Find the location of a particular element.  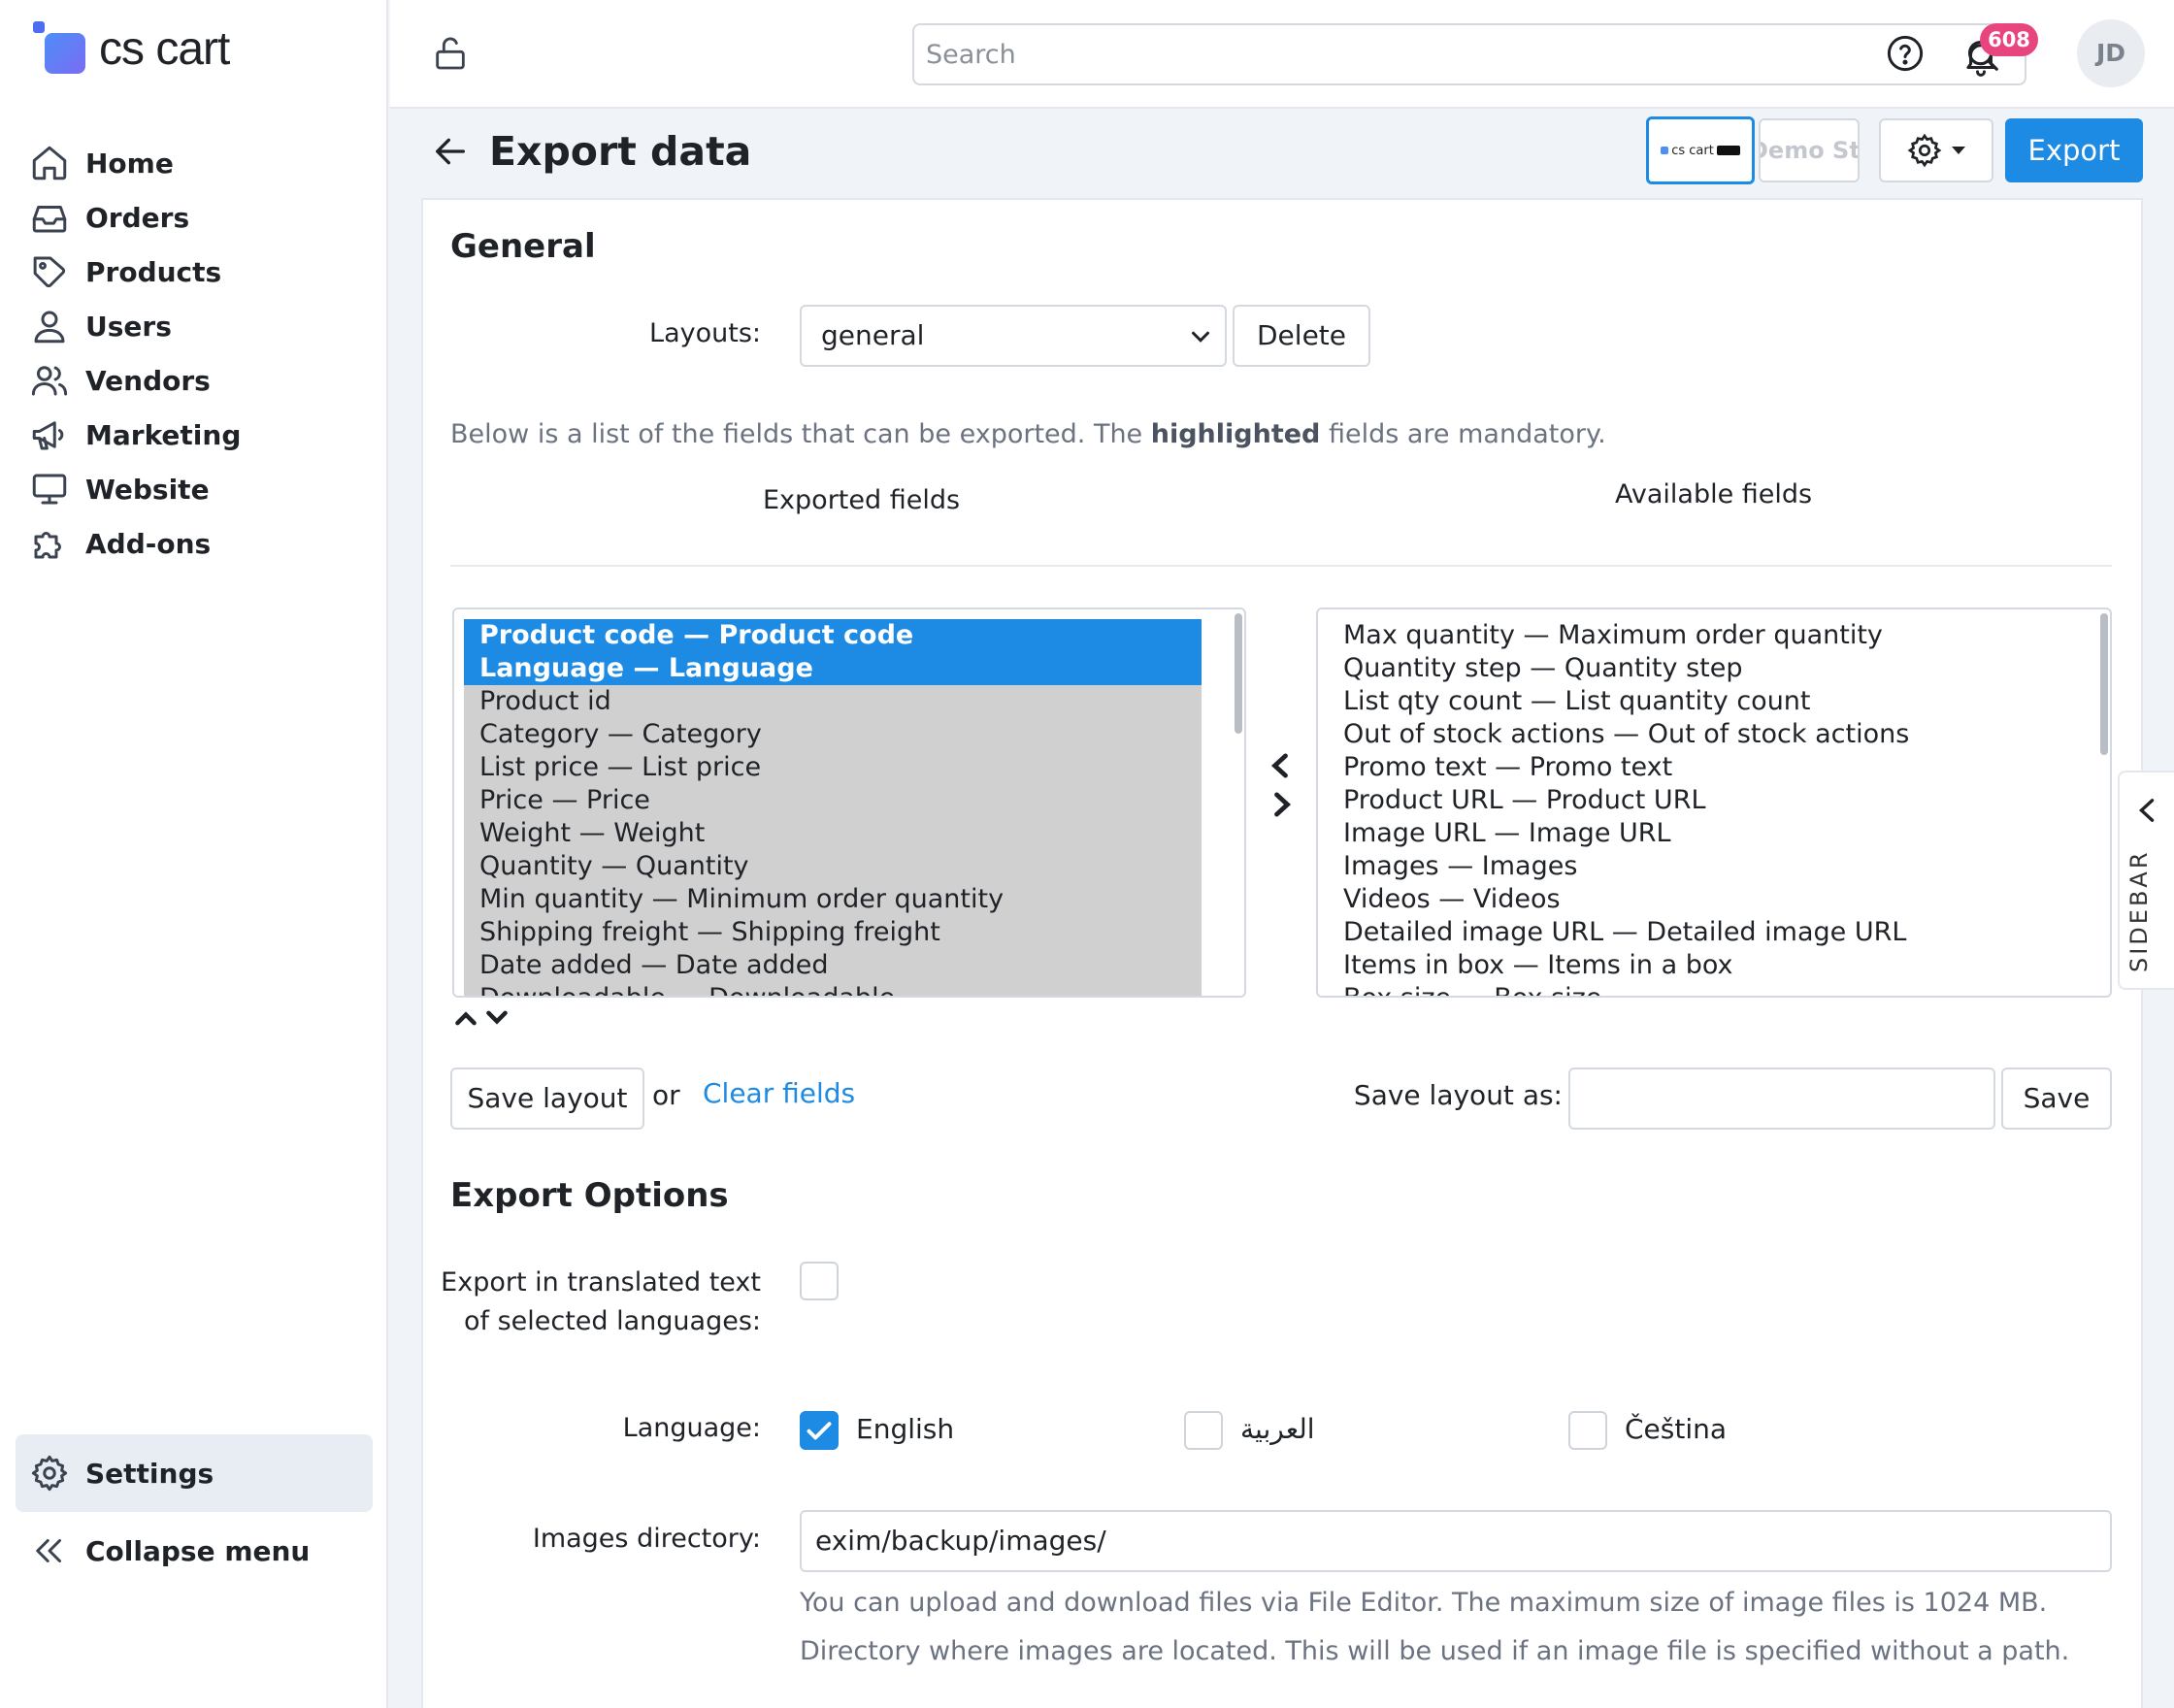

storefront-demo-label: Demo Store is located at coordinates (1810, 150).